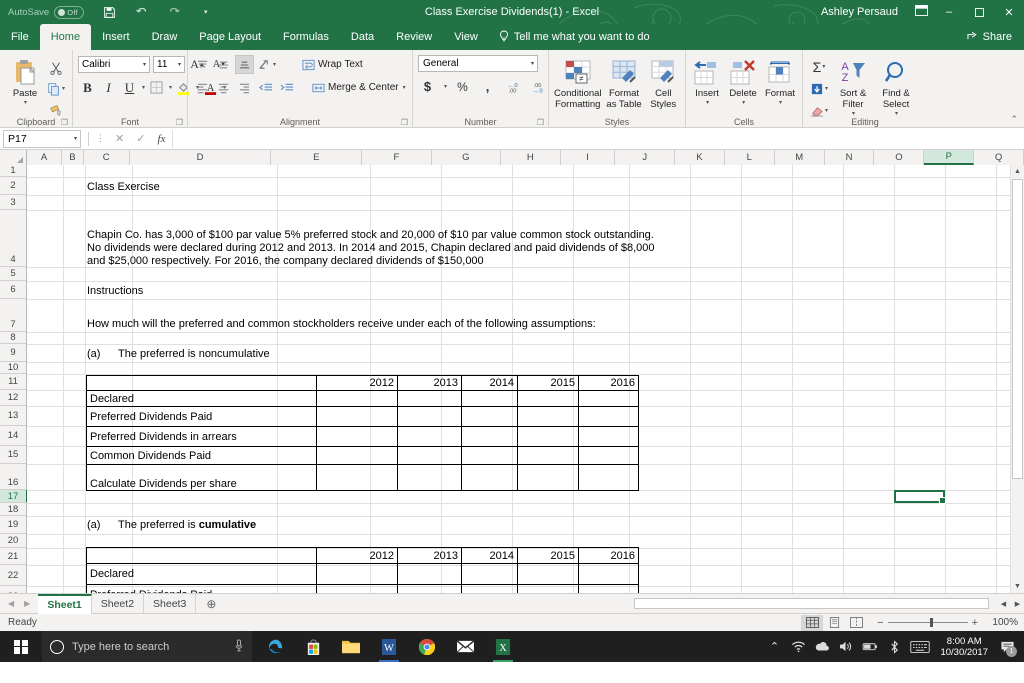 Image resolution: width=1024 pixels, height=683 pixels. What do you see at coordinates (608, 416) in the screenshot?
I see `table1-preferred-paid-2016` at bounding box center [608, 416].